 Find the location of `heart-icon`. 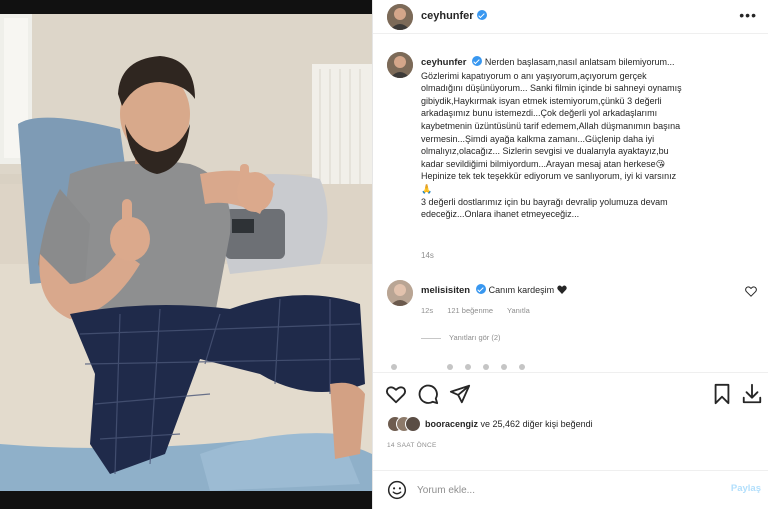

heart-icon is located at coordinates (396, 394).